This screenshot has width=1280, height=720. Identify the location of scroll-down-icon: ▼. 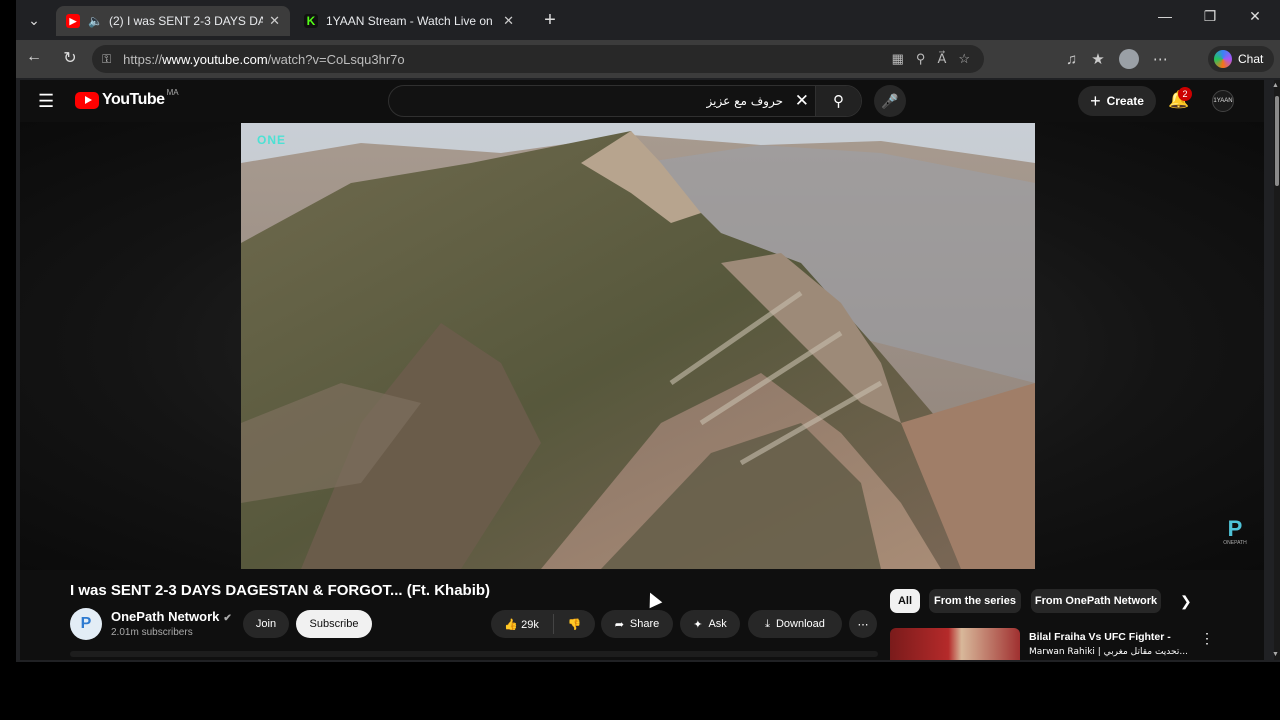
(1275, 654).